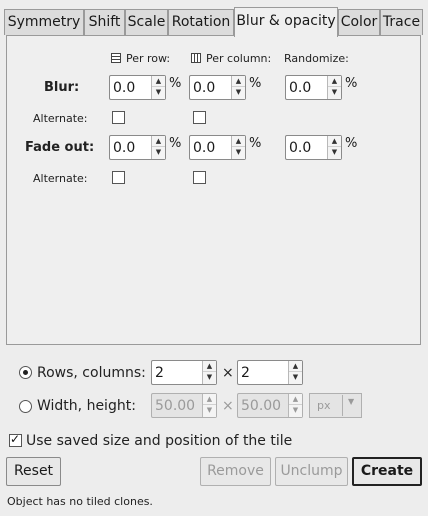 Image resolution: width=428 pixels, height=516 pixels. What do you see at coordinates (104, 22) in the screenshot?
I see `tab-shift: Shift` at bounding box center [104, 22].